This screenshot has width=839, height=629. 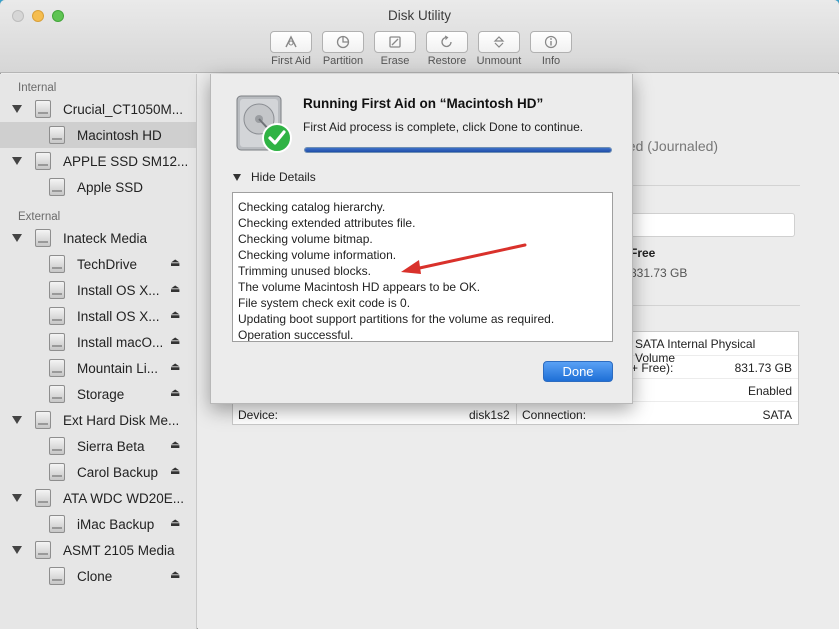 I want to click on log-line: Operation successful., so click(x=296, y=335).